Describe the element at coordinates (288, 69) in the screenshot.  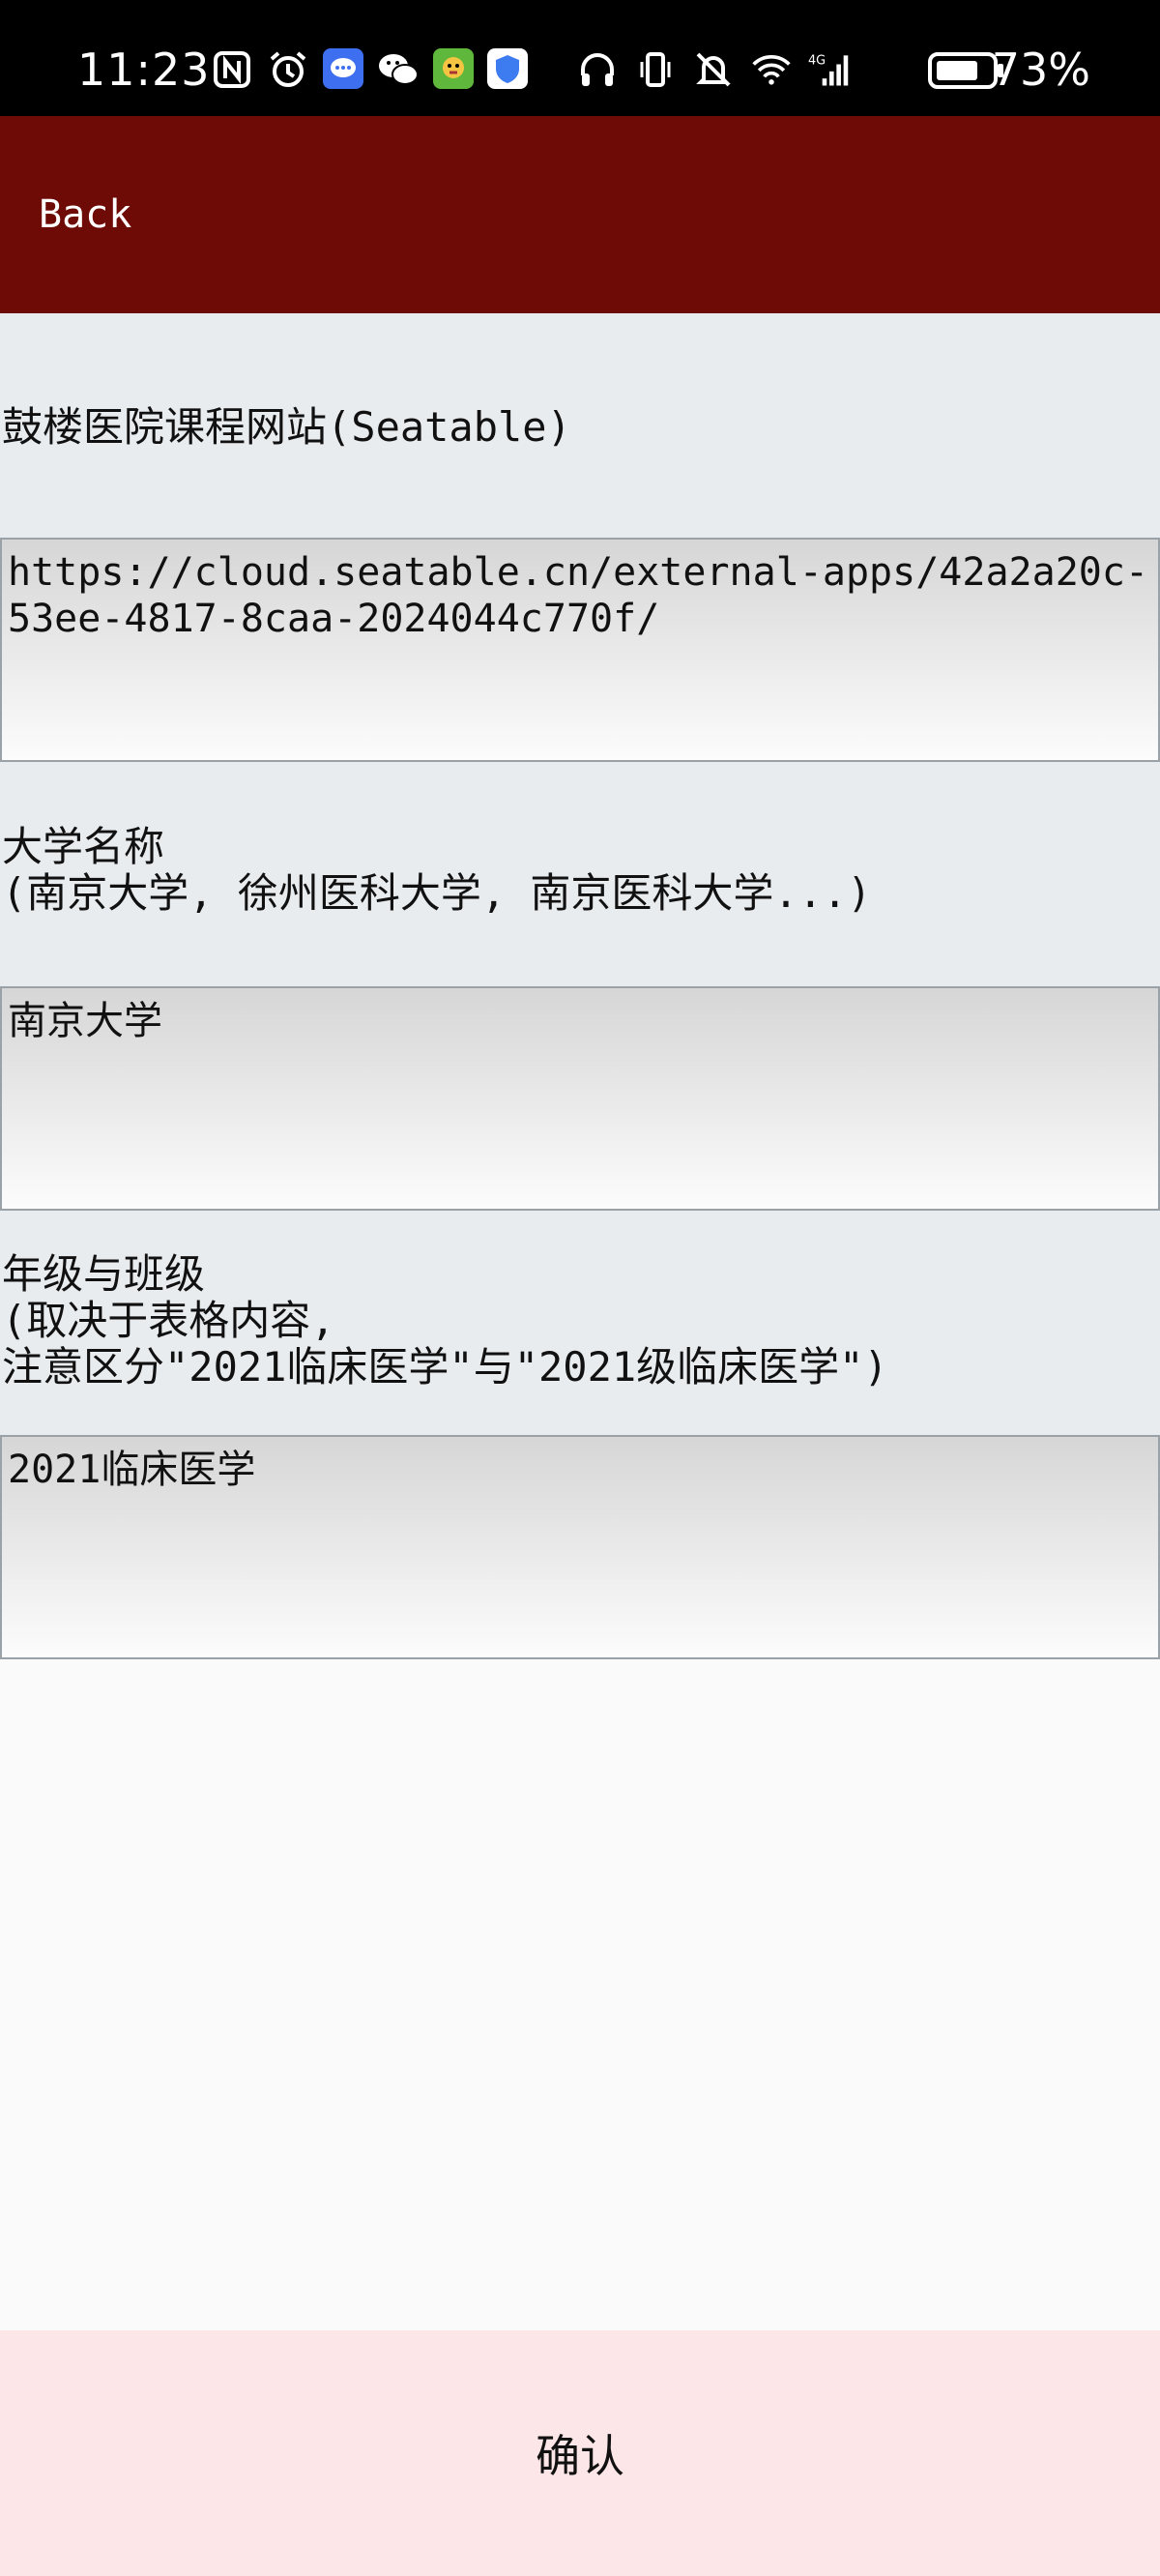
I see `alarm-icon` at that location.